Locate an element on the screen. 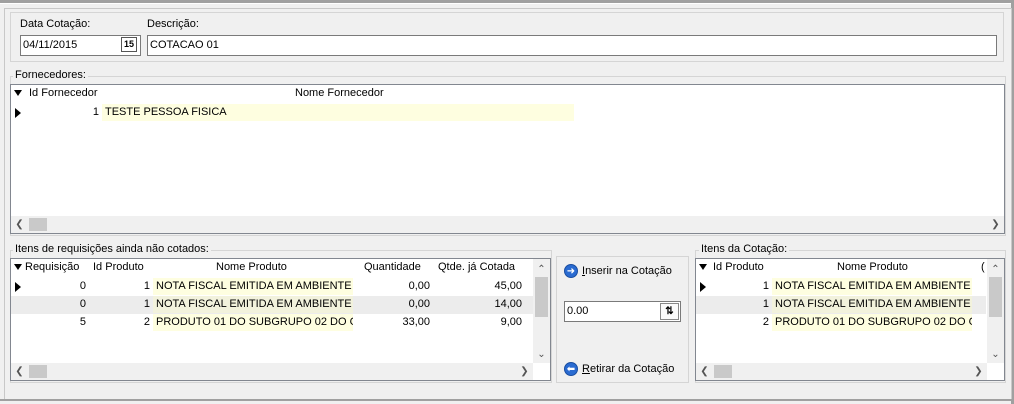 This screenshot has height=404, width=1014. column-header-truncated: ( is located at coordinates (983, 267).